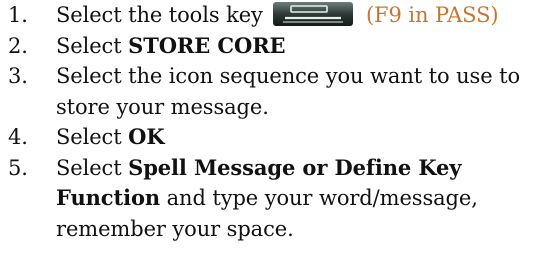 The width and height of the screenshot is (552, 254). What do you see at coordinates (18, 15) in the screenshot?
I see `step-number: 1.` at bounding box center [18, 15].